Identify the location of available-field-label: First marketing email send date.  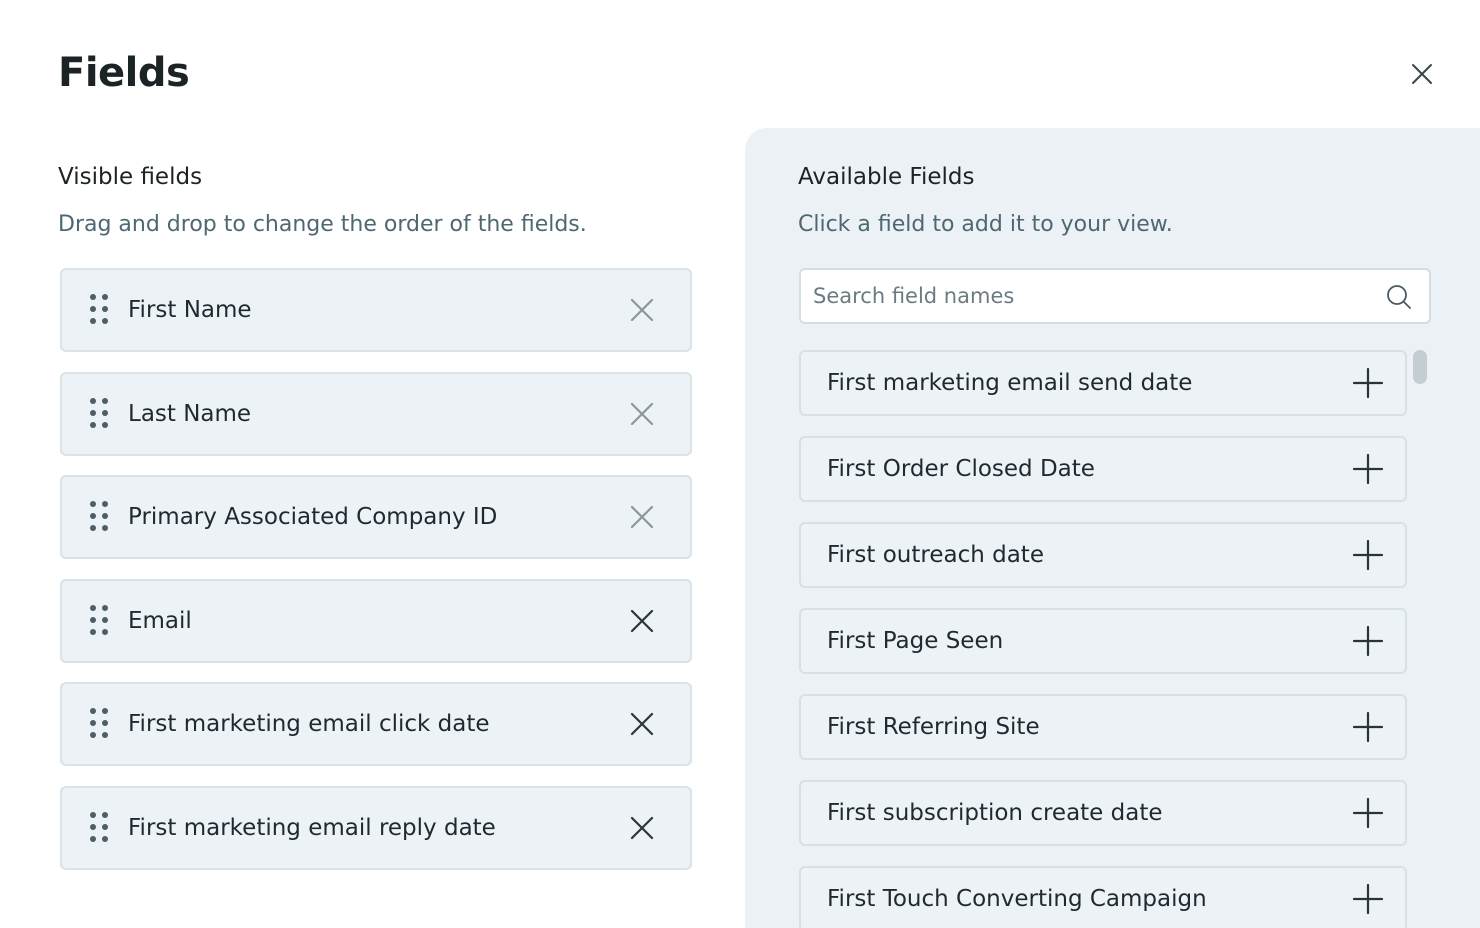
(1010, 383).